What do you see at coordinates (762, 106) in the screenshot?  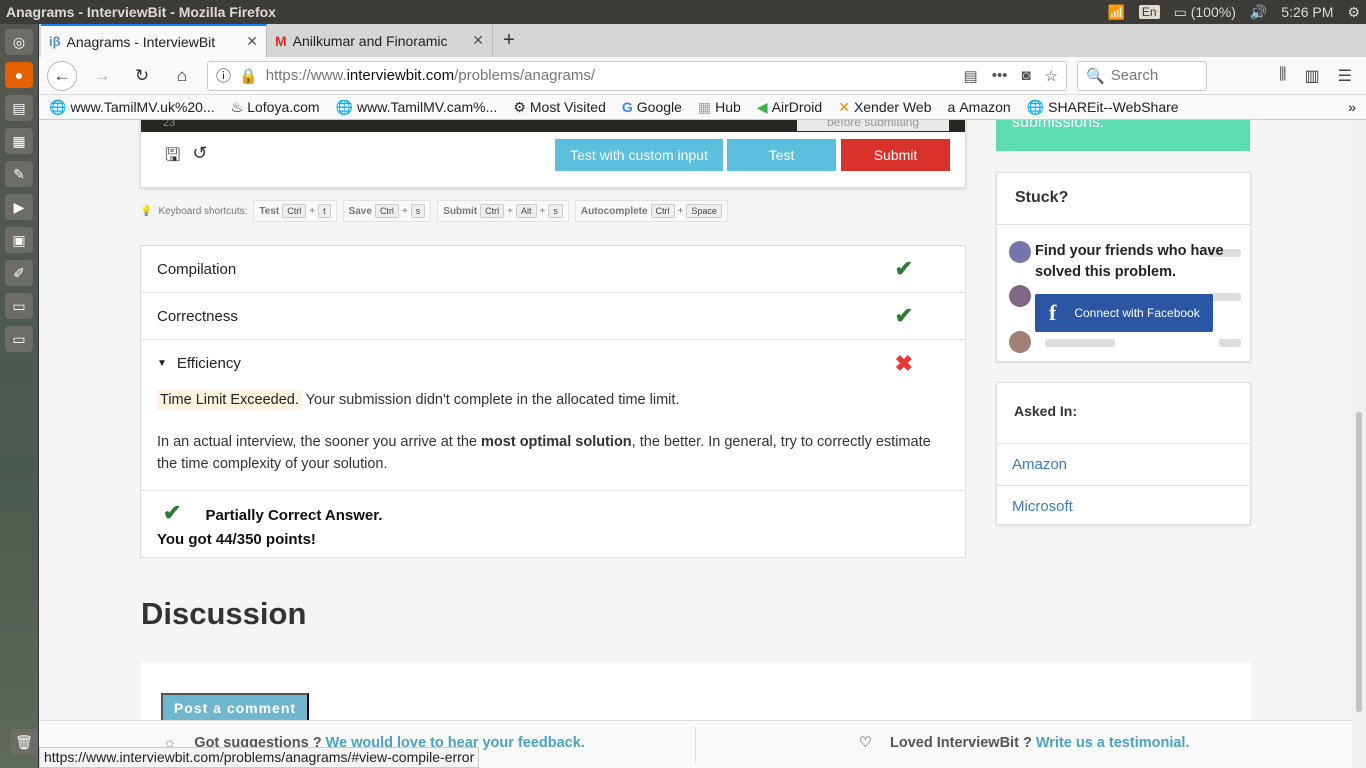 I see `airdroid-icon: ◀` at bounding box center [762, 106].